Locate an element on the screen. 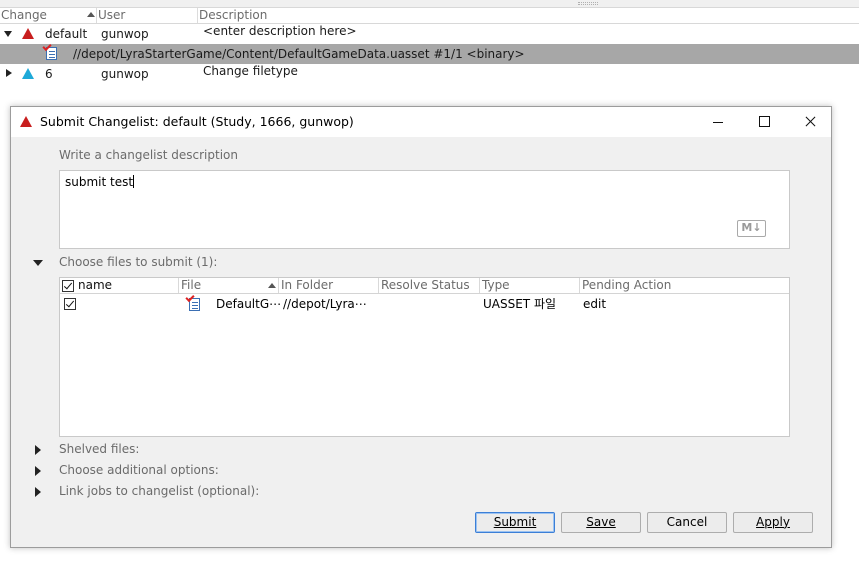 The height and width of the screenshot is (567, 859). shelved-files-label: Shelved files: is located at coordinates (99, 449).